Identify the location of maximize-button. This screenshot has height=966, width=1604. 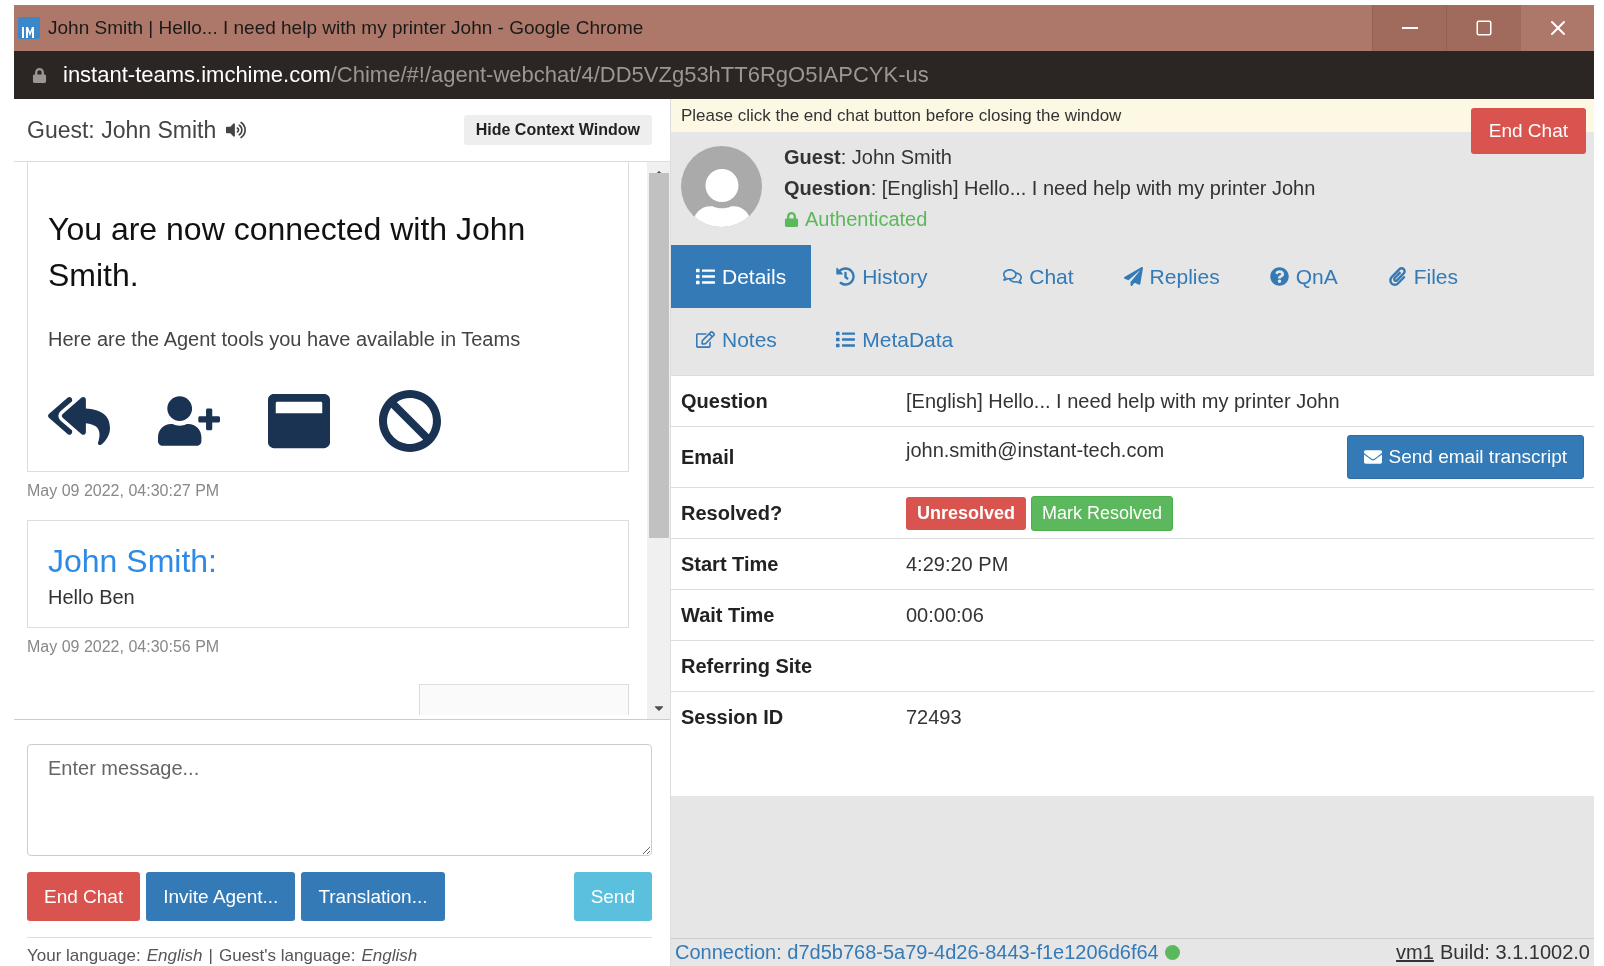
(1483, 28).